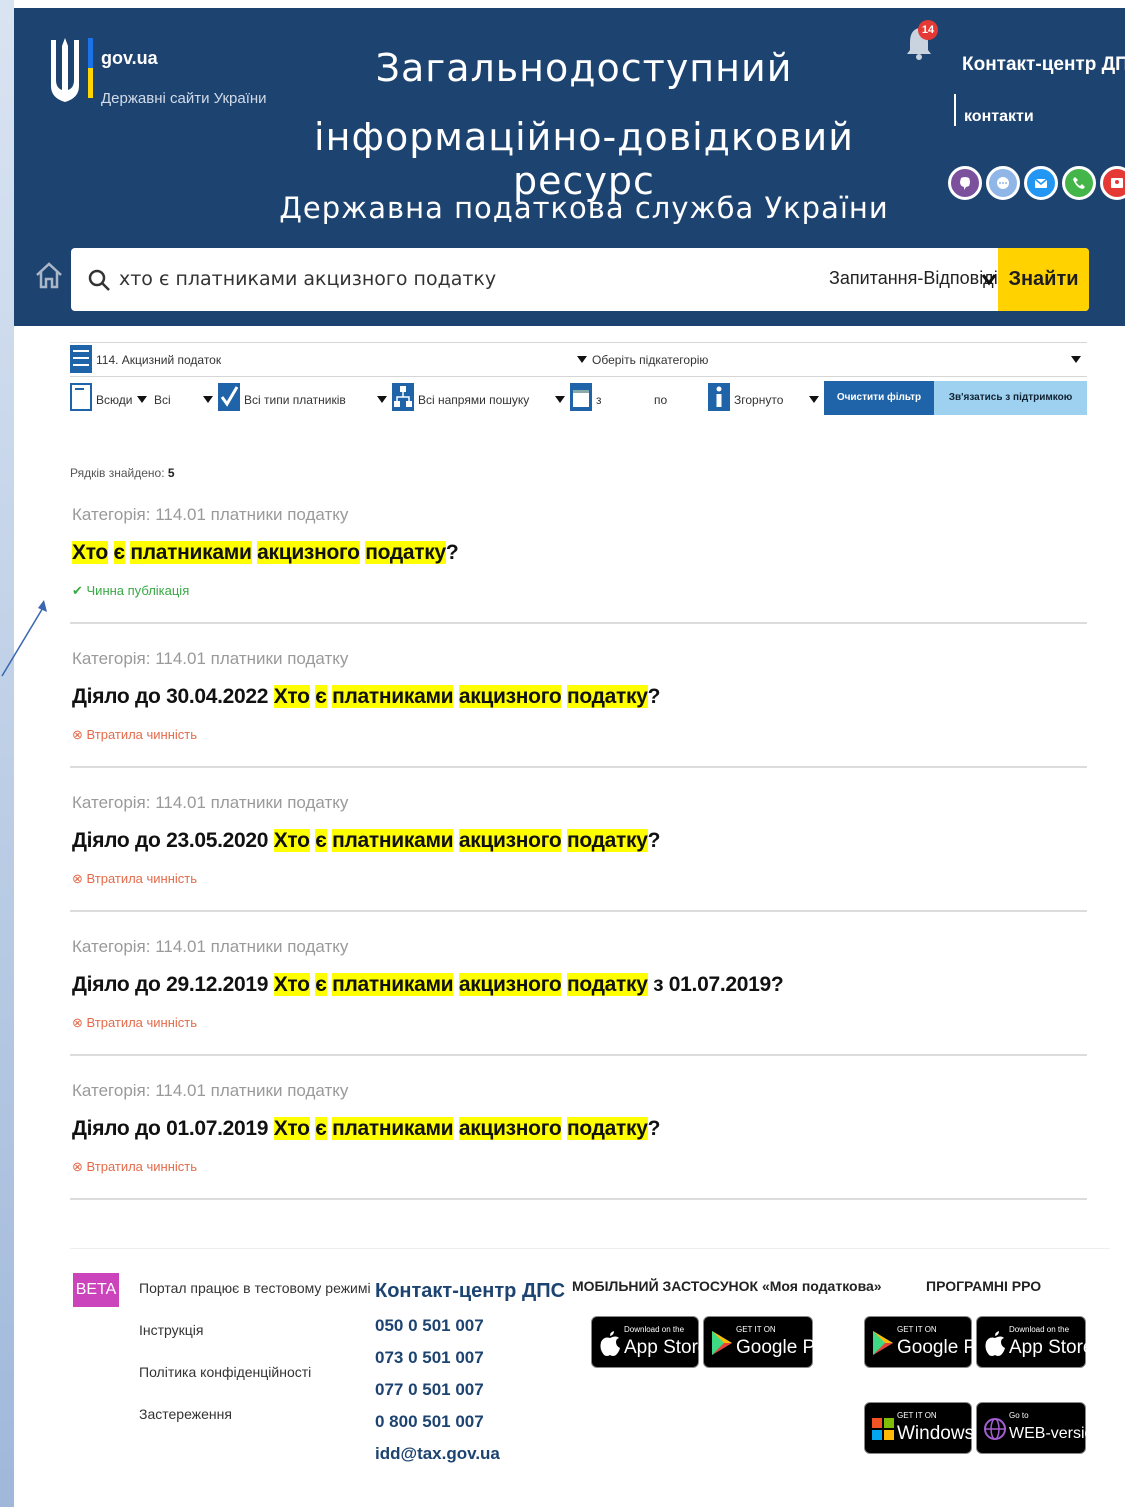 This screenshot has width=1125, height=1507. What do you see at coordinates (1041, 183) in the screenshot?
I see `mail-icon` at bounding box center [1041, 183].